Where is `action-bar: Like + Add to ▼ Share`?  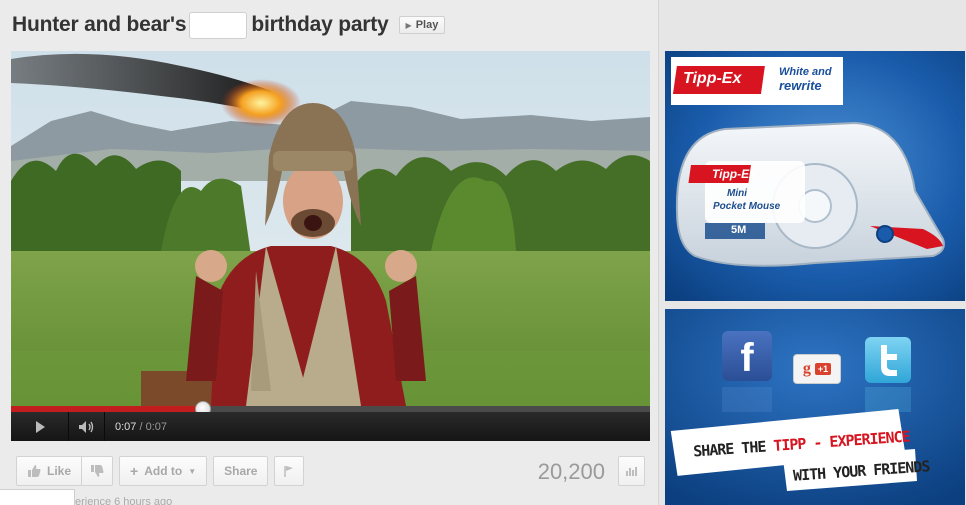
action-bar: Like + Add to ▼ Share is located at coordinates (160, 471).